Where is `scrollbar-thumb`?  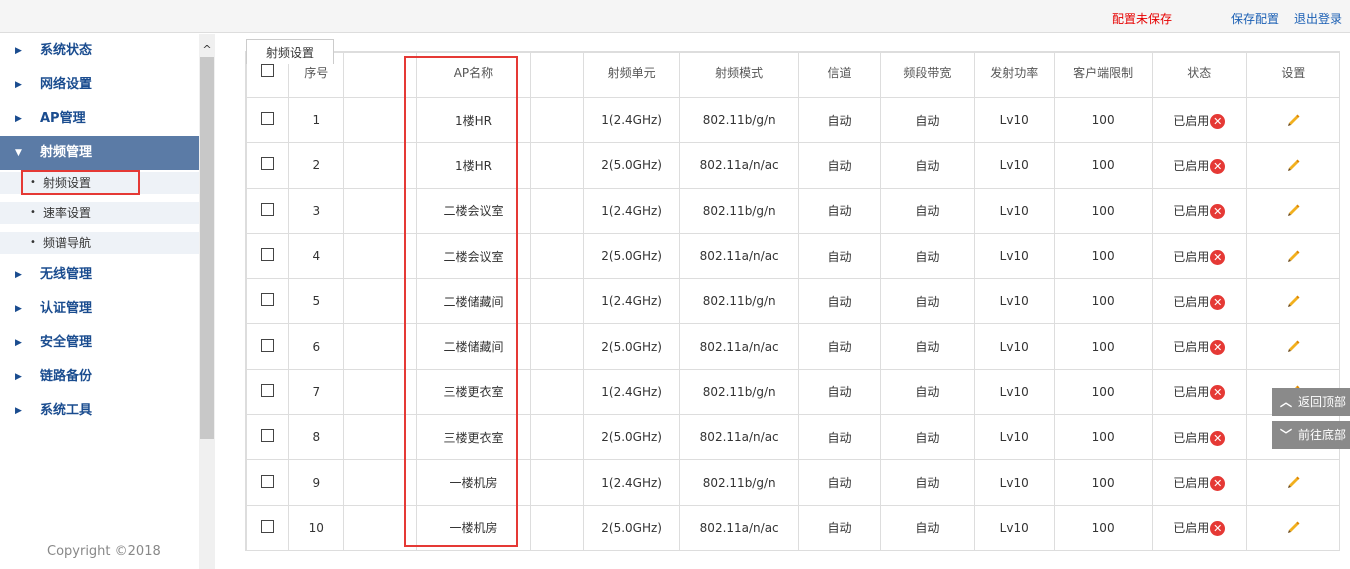 scrollbar-thumb is located at coordinates (207, 248).